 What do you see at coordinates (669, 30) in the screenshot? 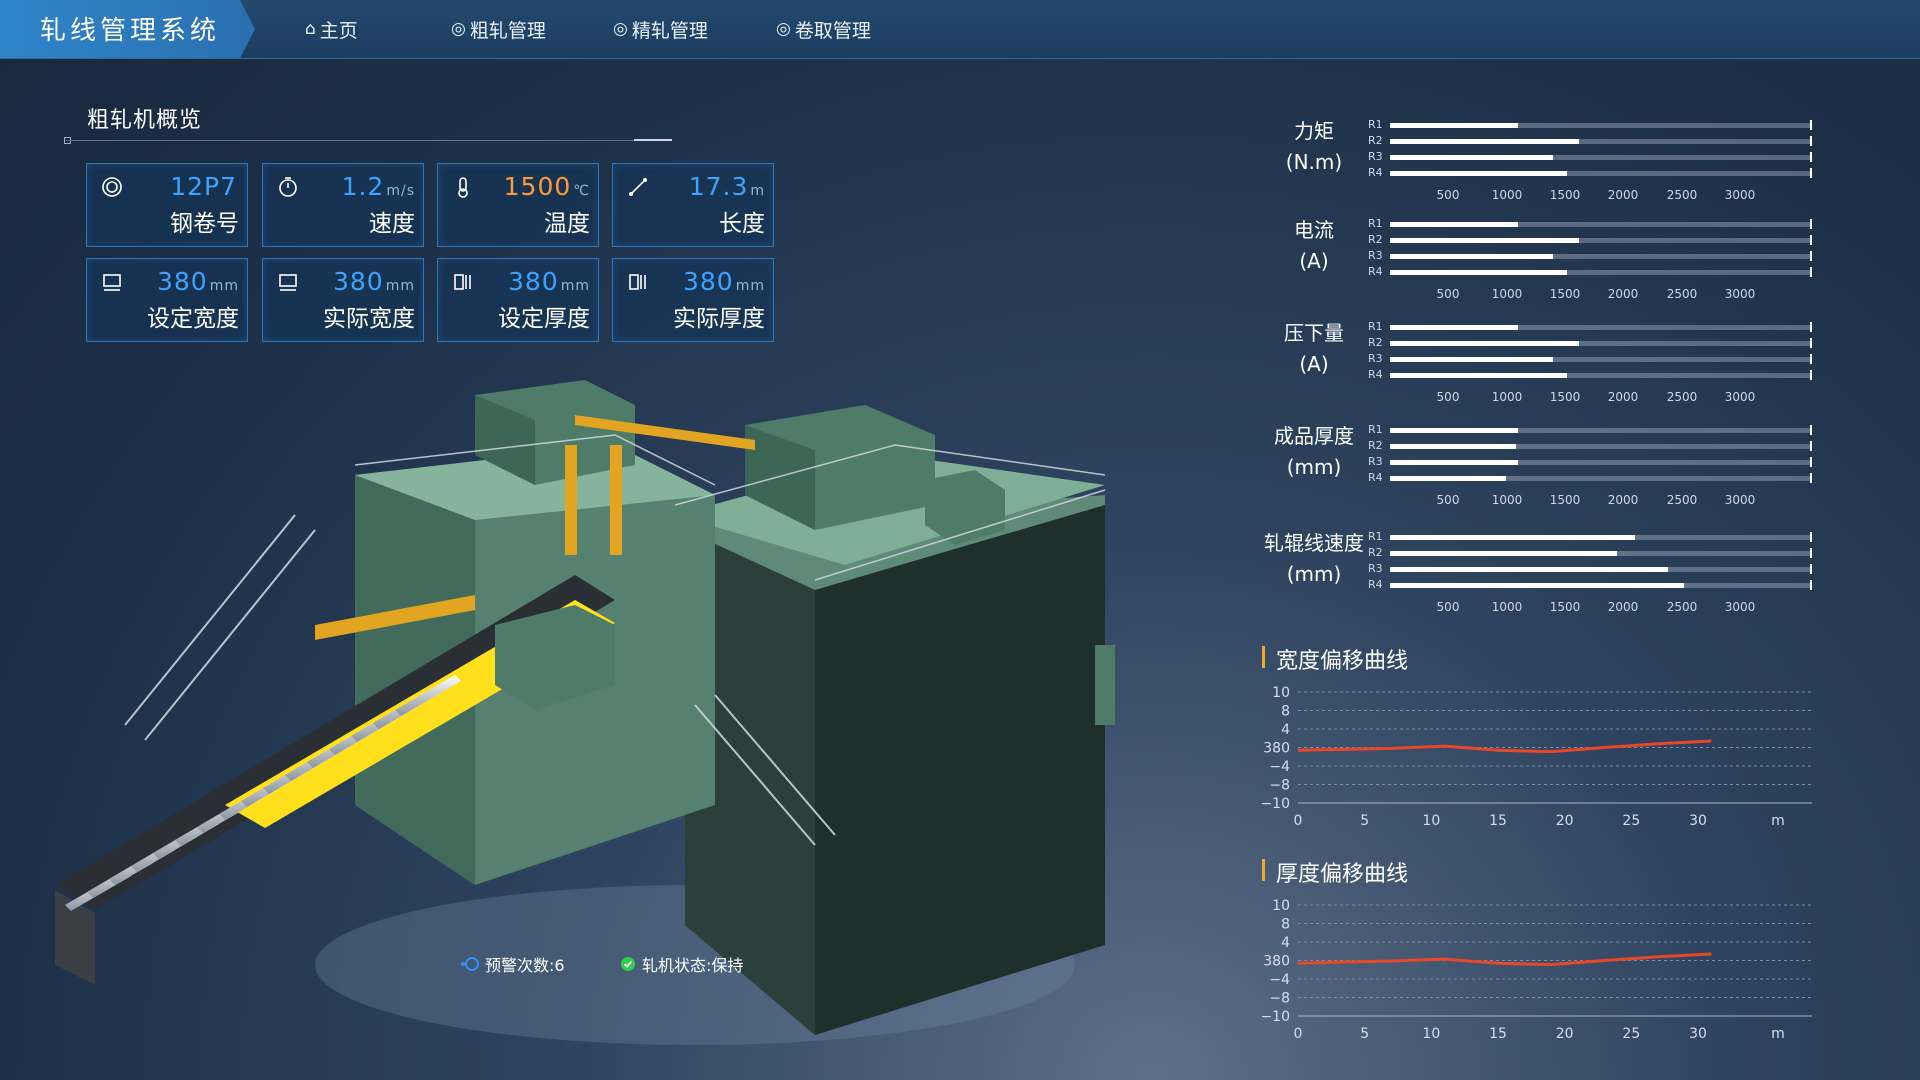
I see `nav-finish-rolling-label: 精轧管理` at bounding box center [669, 30].